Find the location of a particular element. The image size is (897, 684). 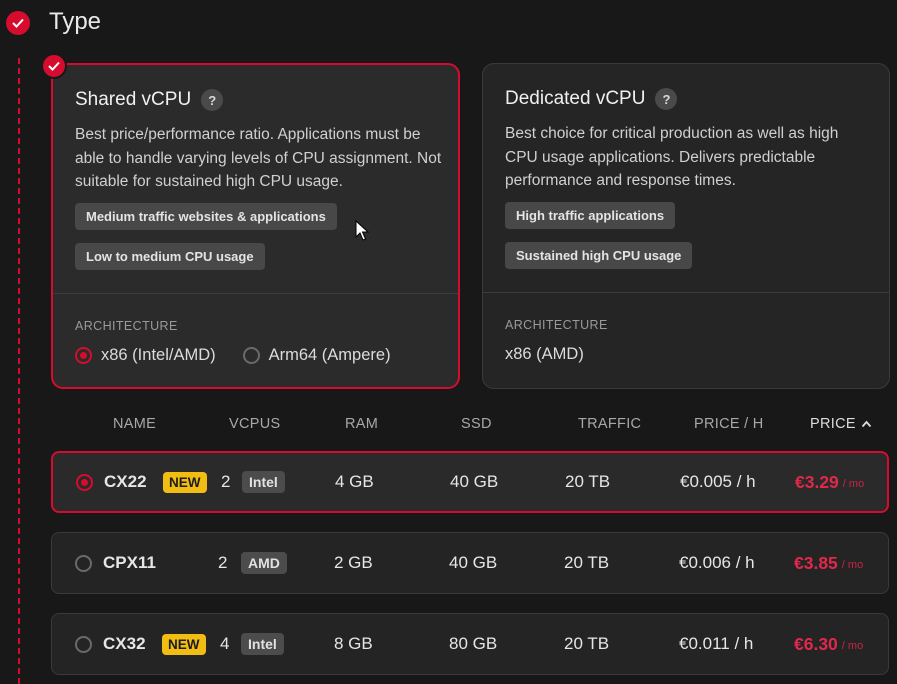

step-progress-line is located at coordinates (19, 371).